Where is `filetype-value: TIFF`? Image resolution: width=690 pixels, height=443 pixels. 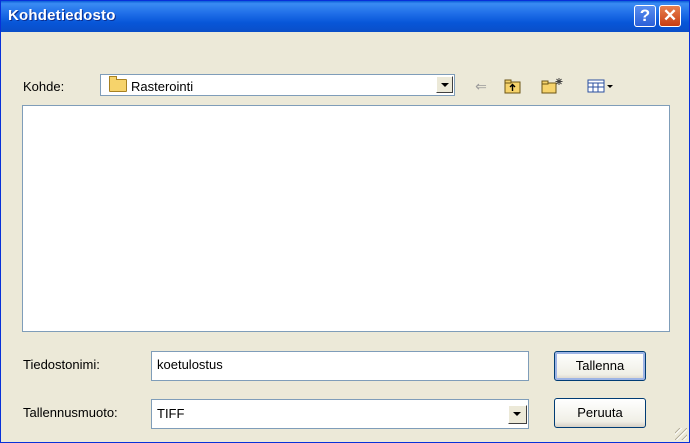
filetype-value: TIFF is located at coordinates (171, 413).